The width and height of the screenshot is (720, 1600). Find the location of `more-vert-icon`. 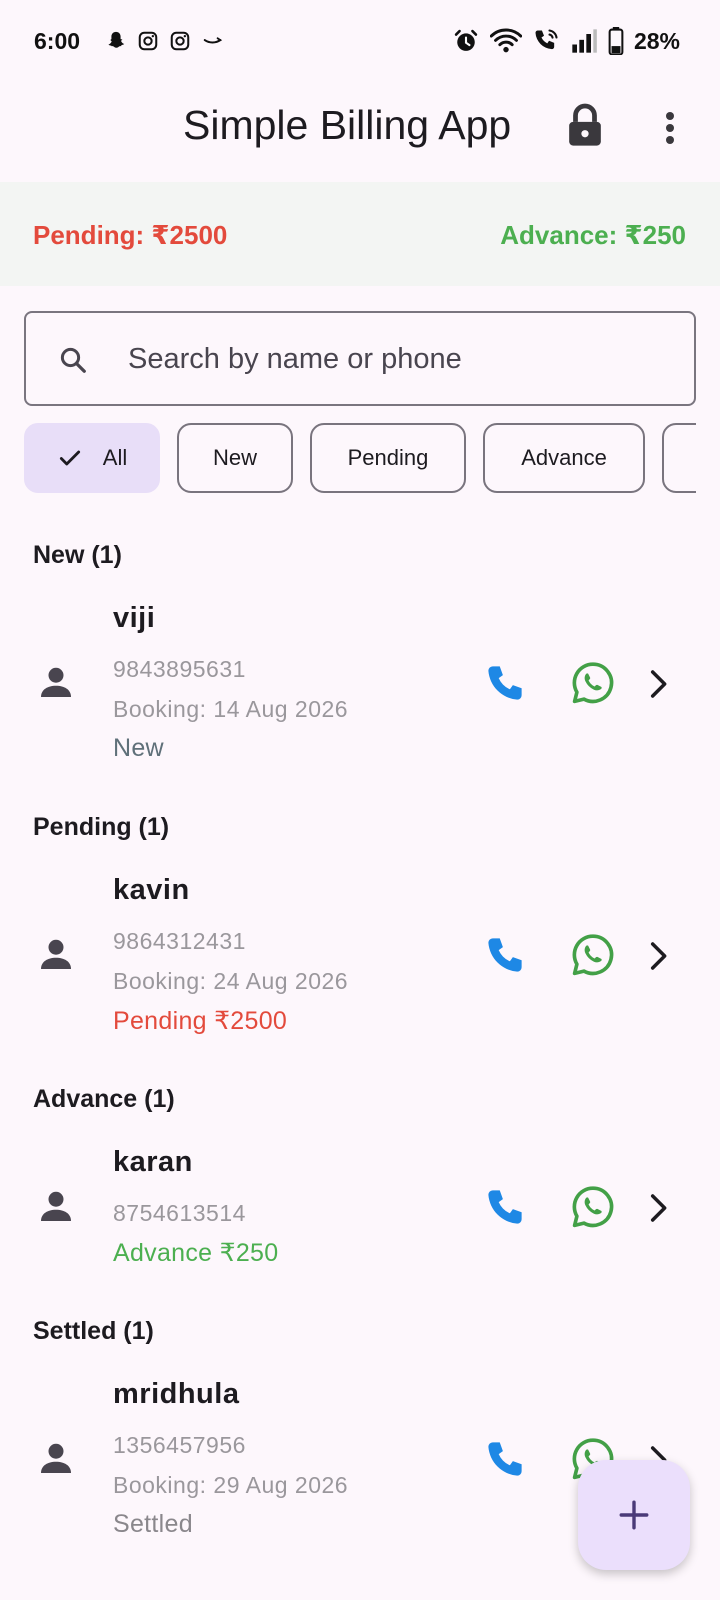

more-vert-icon is located at coordinates (670, 128).